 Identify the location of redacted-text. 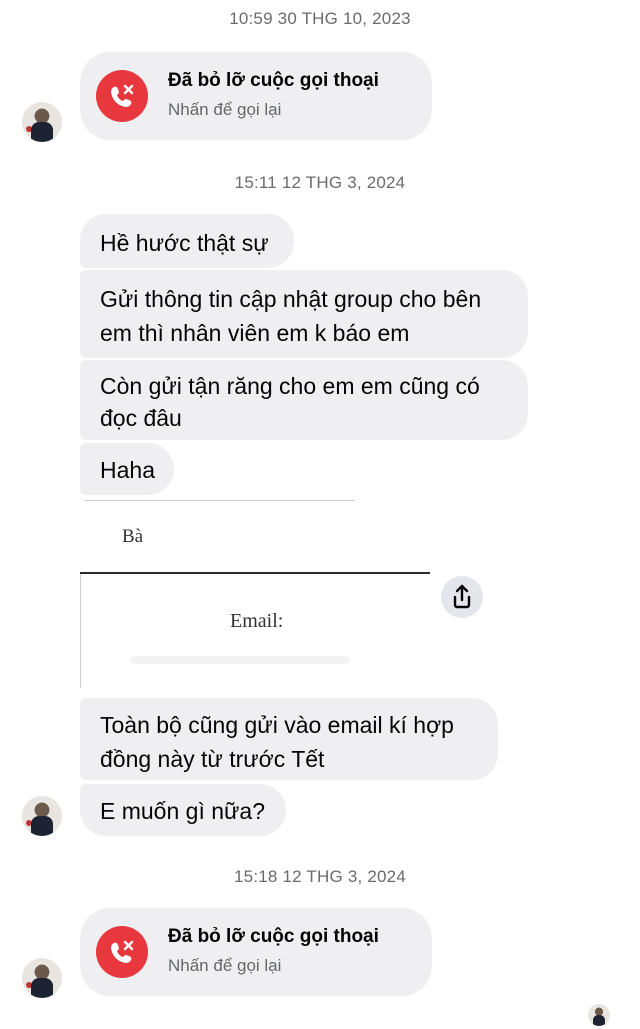
(240, 660).